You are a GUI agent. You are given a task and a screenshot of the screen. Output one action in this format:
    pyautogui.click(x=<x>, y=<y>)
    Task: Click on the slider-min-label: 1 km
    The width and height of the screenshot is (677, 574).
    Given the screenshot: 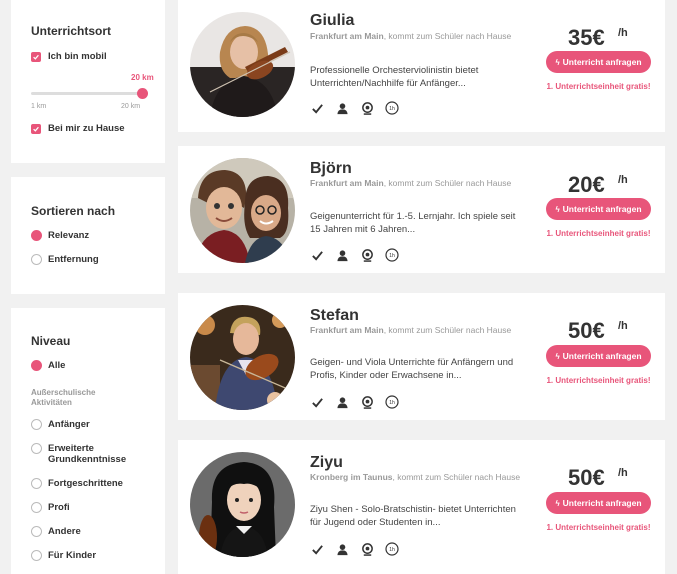 What is the action you would take?
    pyautogui.click(x=39, y=106)
    